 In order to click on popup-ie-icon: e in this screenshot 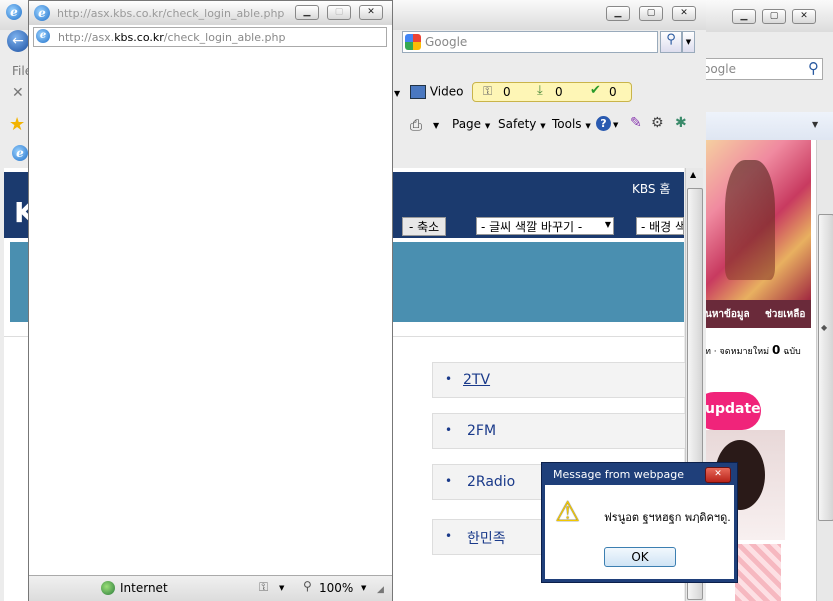, I will do `click(42, 13)`.